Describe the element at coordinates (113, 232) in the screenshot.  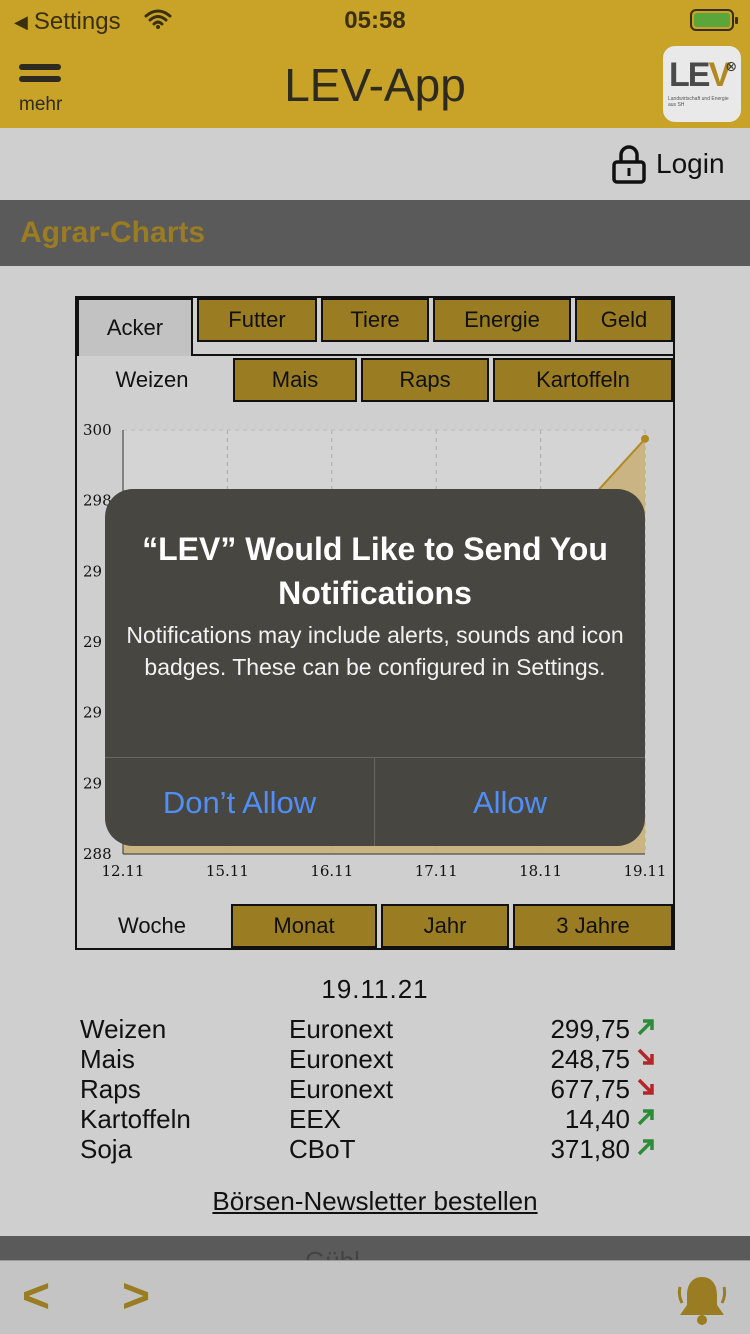
I see `section-title: Agrar-Charts` at that location.